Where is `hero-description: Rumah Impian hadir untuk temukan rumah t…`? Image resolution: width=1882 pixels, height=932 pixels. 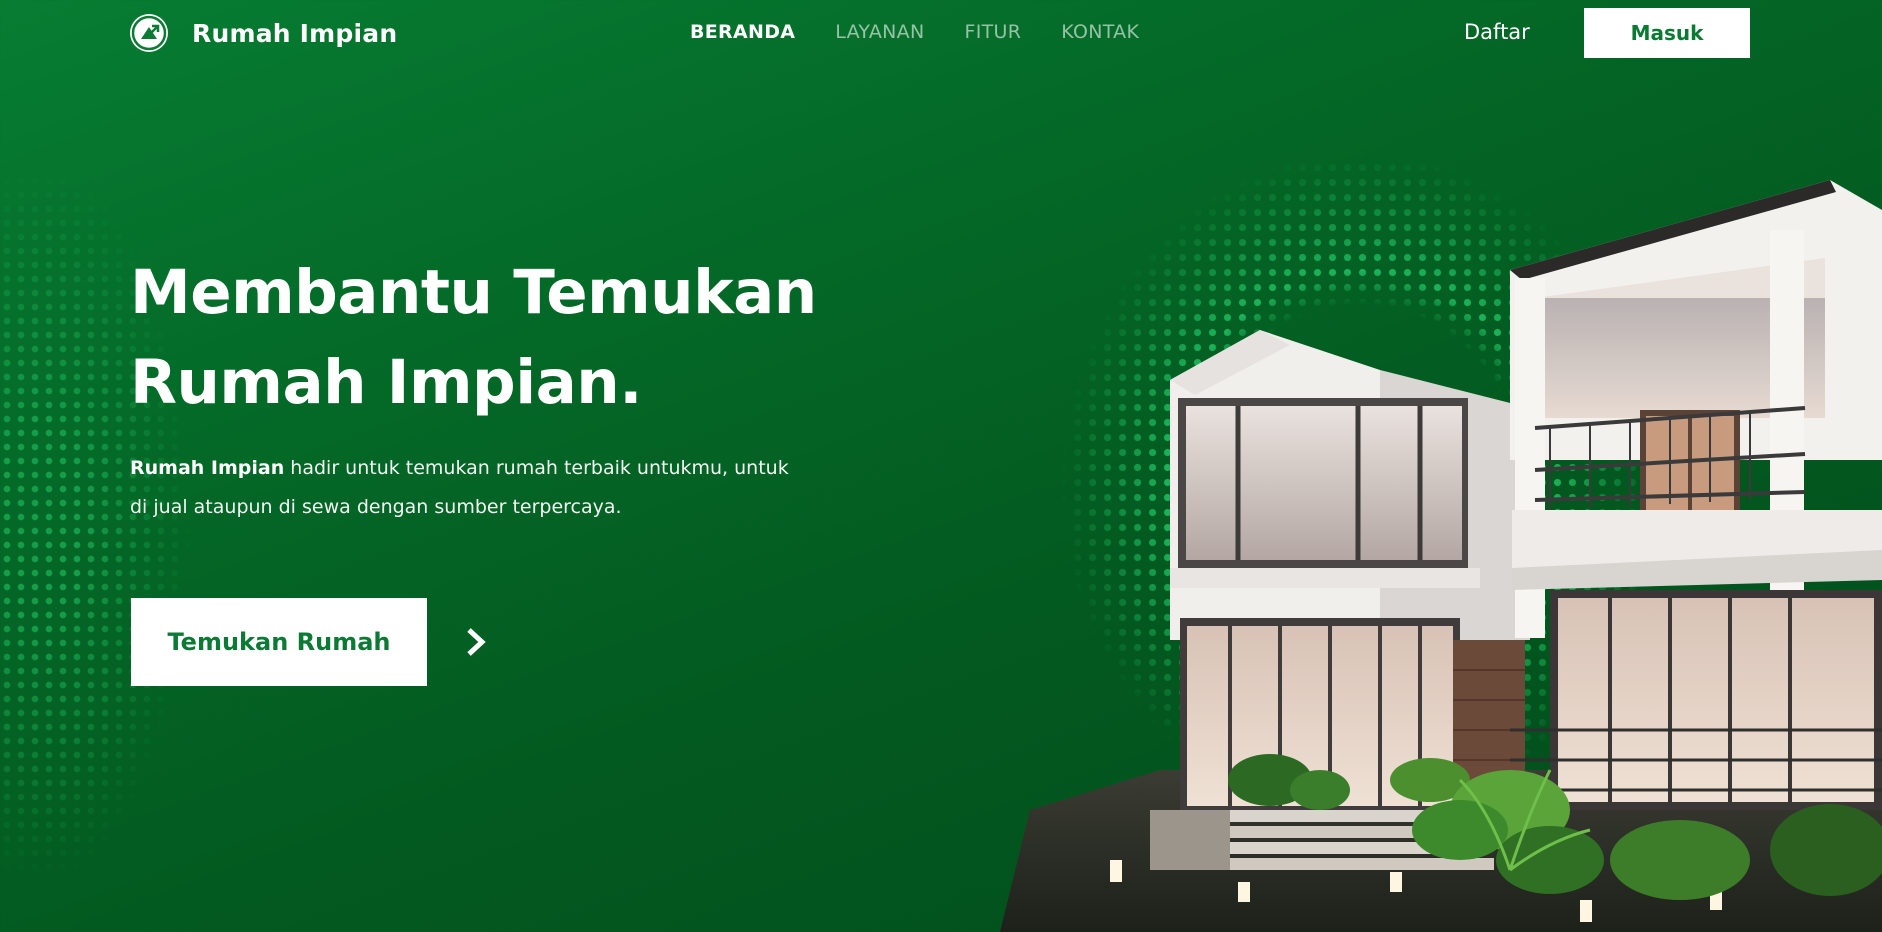 hero-description: Rumah Impian hadir untuk temukan rumah t… is located at coordinates (480, 488).